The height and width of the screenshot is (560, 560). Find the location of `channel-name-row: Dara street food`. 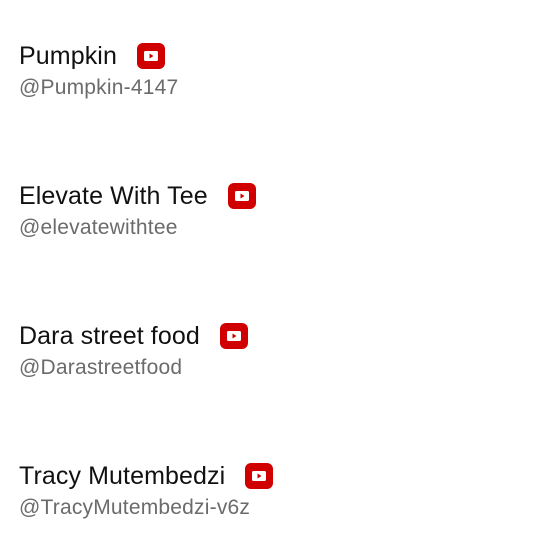

channel-name-row: Dara street food is located at coordinates (279, 336).